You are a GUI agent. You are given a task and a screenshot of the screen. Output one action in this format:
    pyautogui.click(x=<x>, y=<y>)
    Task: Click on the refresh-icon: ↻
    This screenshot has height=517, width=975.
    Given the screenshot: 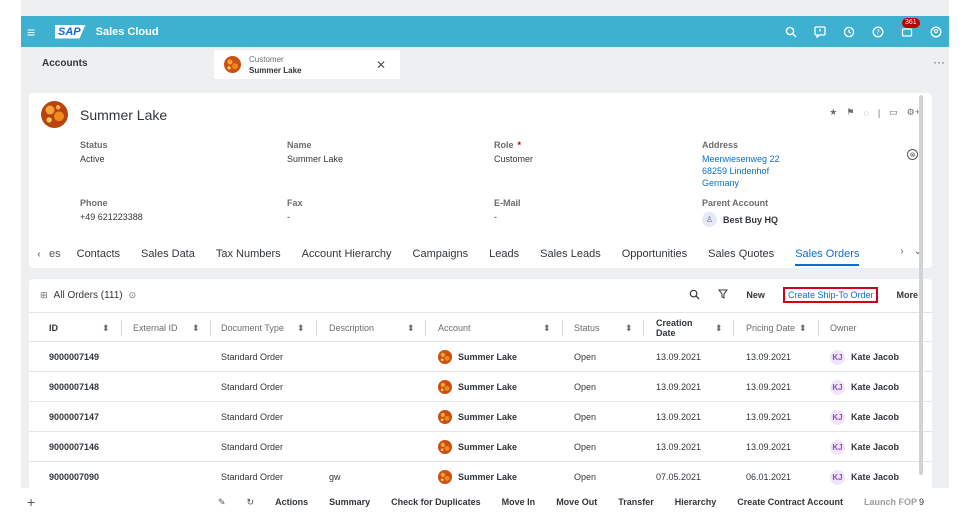 What is the action you would take?
    pyautogui.click(x=251, y=502)
    